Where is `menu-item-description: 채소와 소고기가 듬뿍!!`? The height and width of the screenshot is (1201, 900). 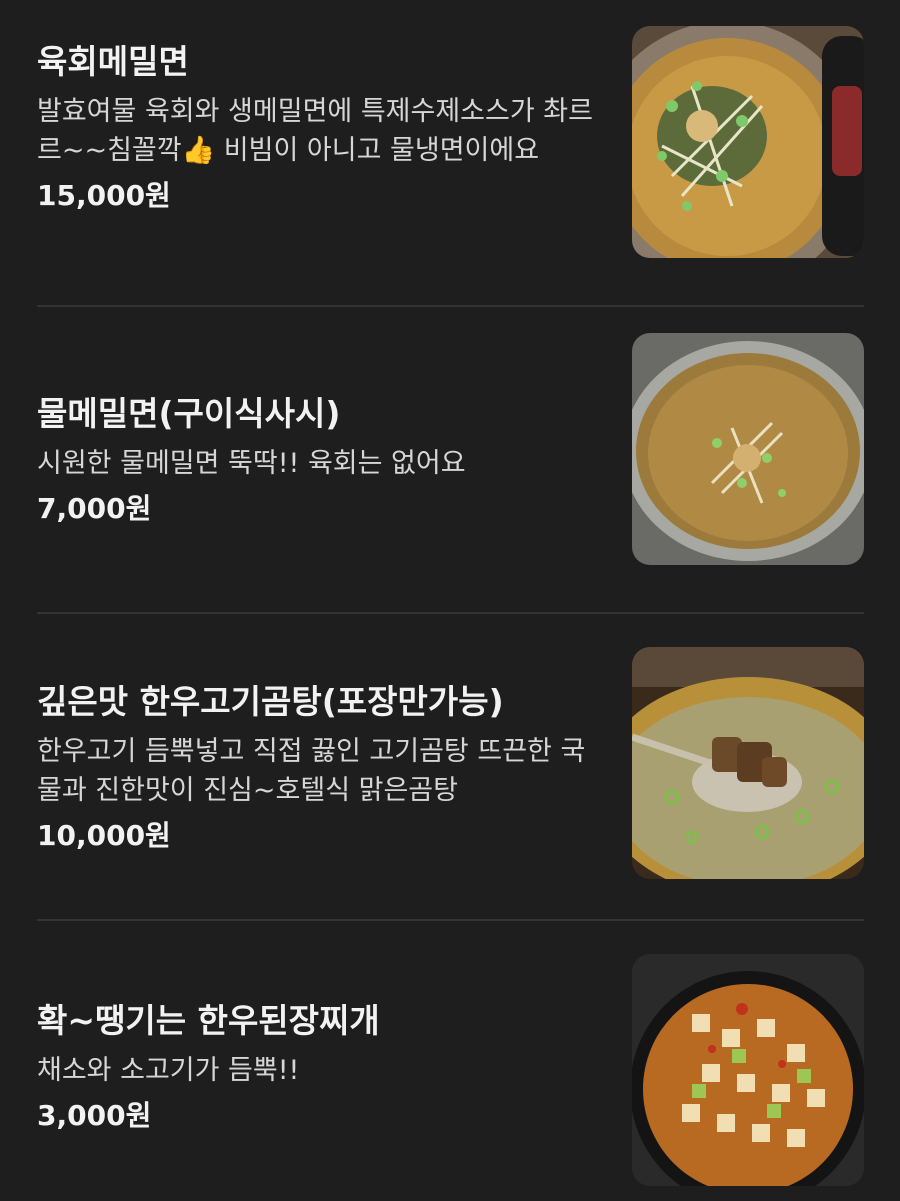 menu-item-description: 채소와 소고기가 듬뿍!! is located at coordinates (168, 1070).